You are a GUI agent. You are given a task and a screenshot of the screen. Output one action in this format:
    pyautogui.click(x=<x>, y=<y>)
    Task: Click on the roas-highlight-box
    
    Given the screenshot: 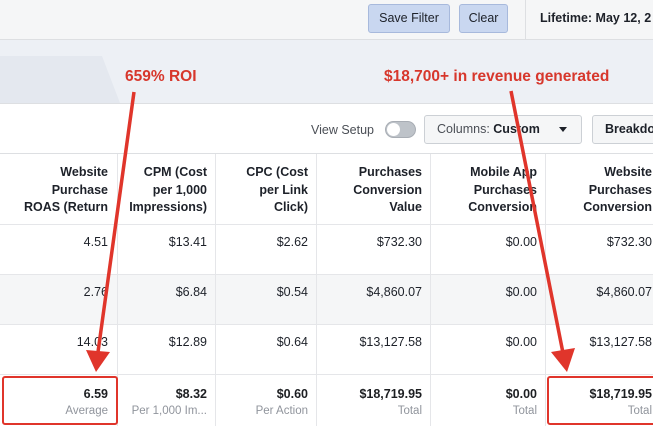 What is the action you would take?
    pyautogui.click(x=60, y=400)
    